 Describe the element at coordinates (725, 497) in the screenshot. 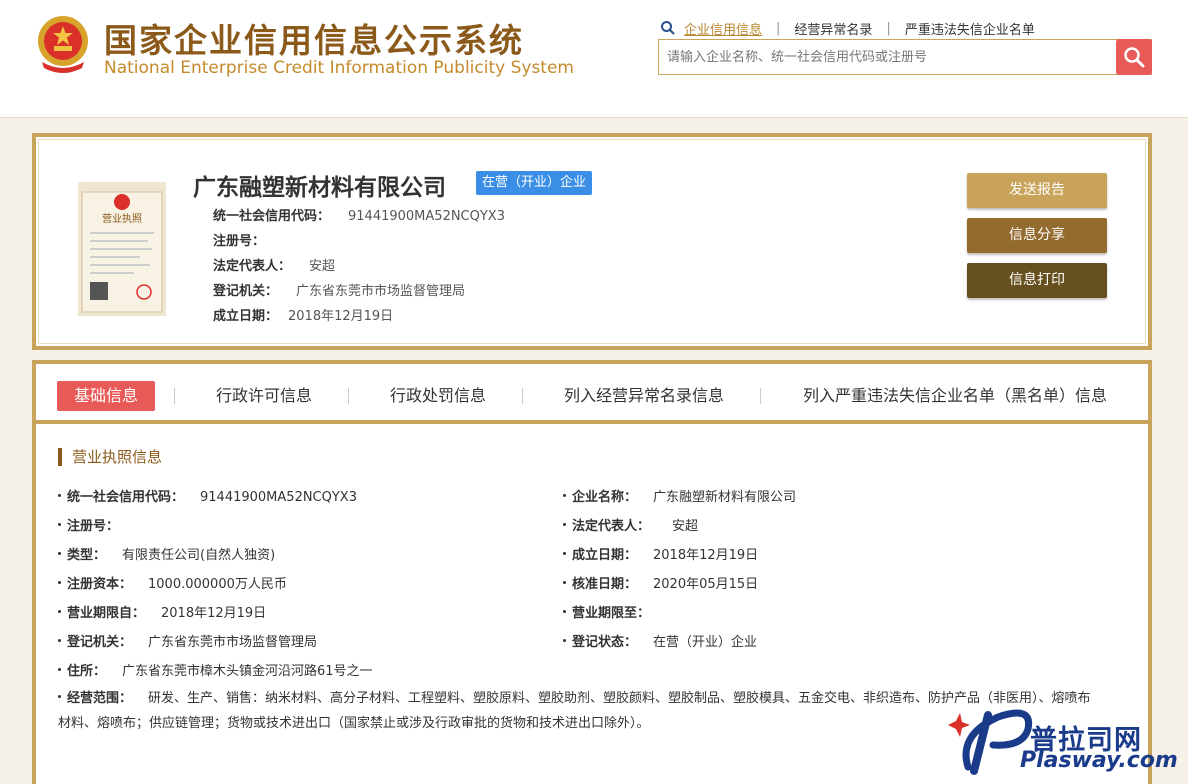

I see `field-value: 广东融塑新材料有限公司` at that location.